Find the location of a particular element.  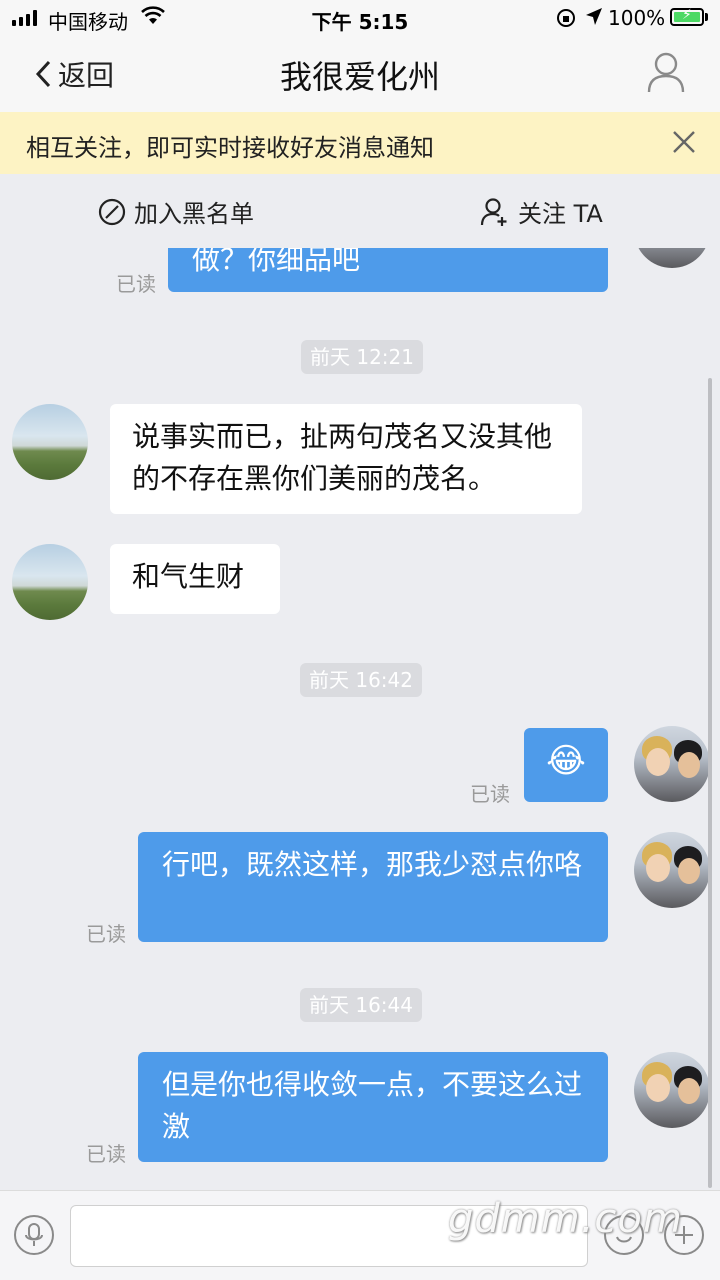

timestamp: 前天 12:21 is located at coordinates (362, 357).